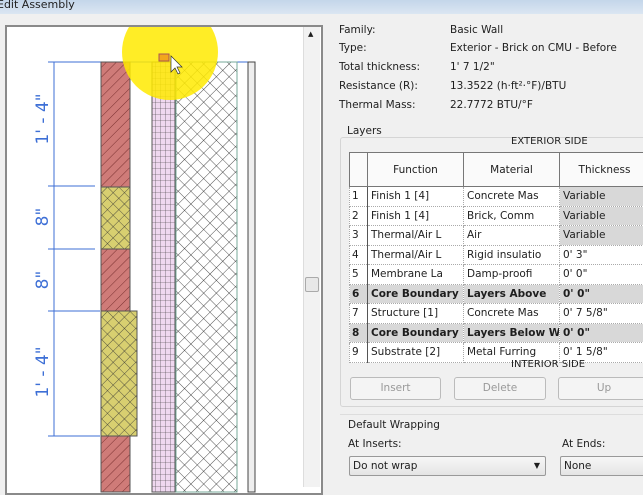 This screenshot has height=495, width=643. I want to click on at-ends-label: At Ends:, so click(583, 444).